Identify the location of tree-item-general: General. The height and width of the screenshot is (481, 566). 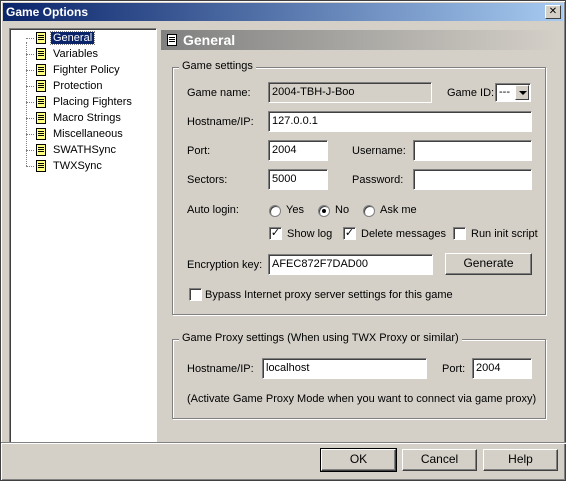
(85, 38).